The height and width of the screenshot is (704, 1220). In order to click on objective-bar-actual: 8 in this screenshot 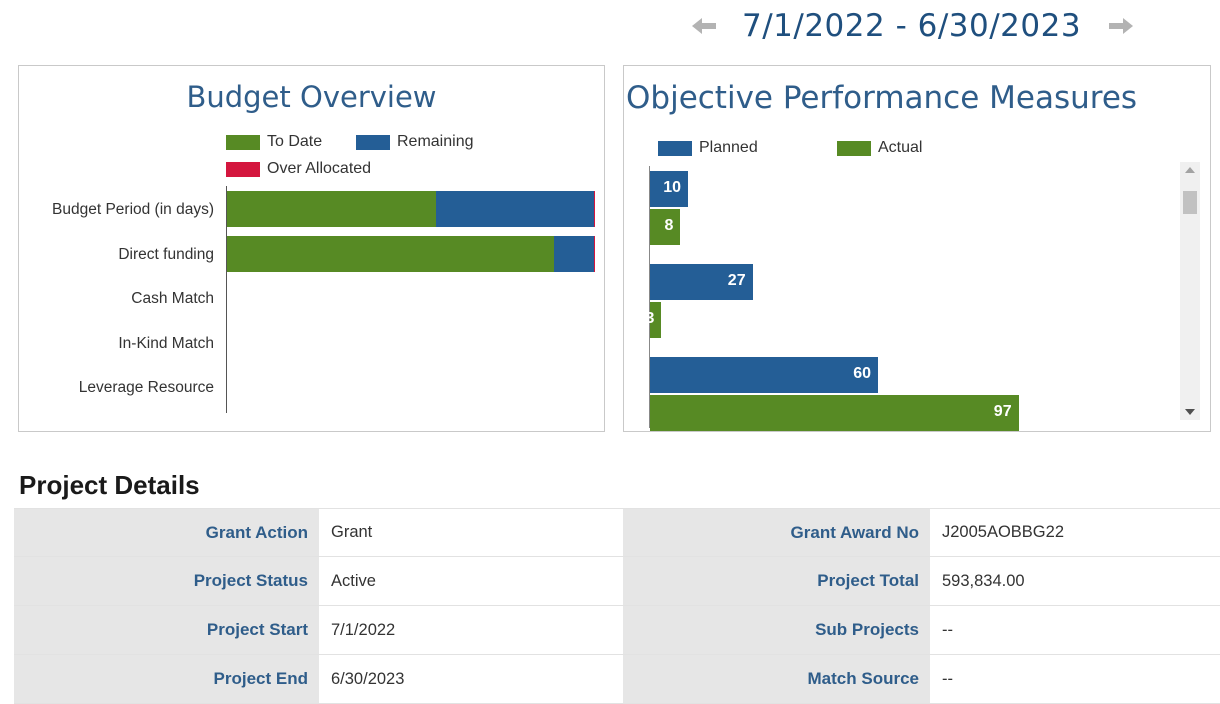, I will do `click(665, 227)`.